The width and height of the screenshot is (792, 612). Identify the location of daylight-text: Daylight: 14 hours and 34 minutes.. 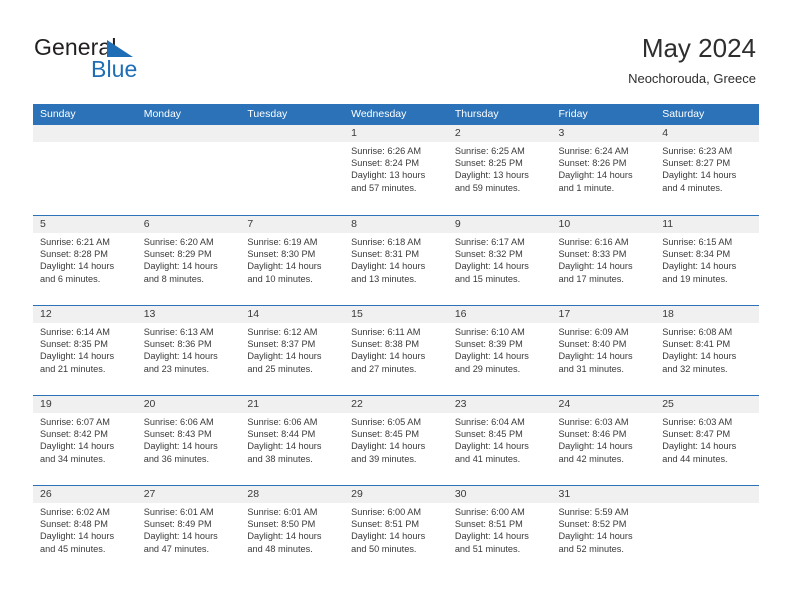
(77, 452).